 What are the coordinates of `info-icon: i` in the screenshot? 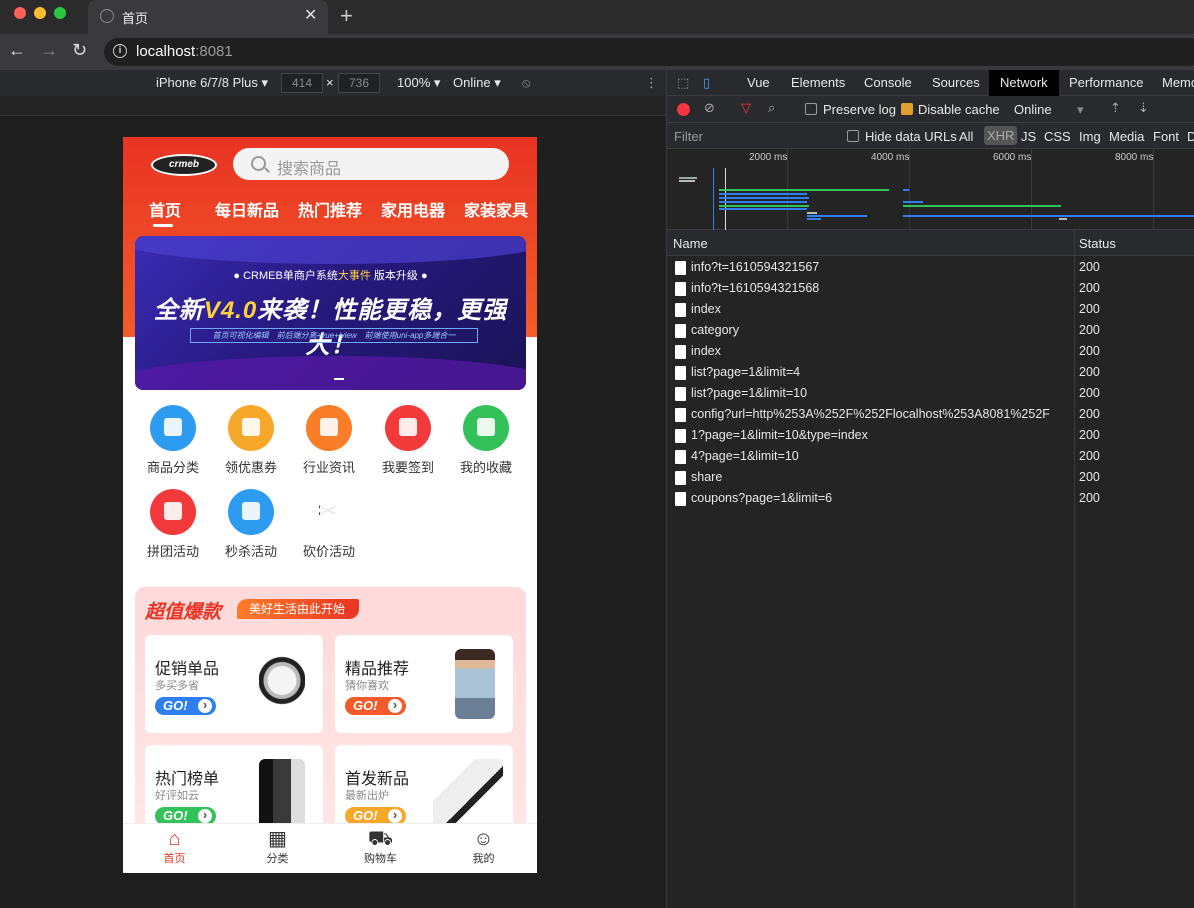 It's located at (120, 51).